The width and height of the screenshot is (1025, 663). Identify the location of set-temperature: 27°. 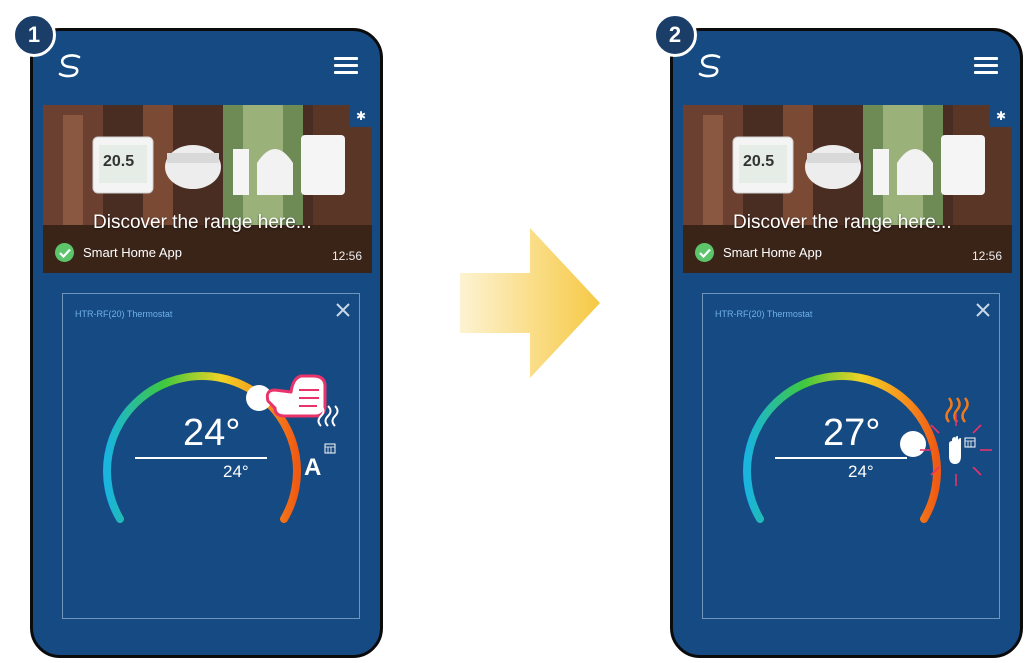
(852, 433).